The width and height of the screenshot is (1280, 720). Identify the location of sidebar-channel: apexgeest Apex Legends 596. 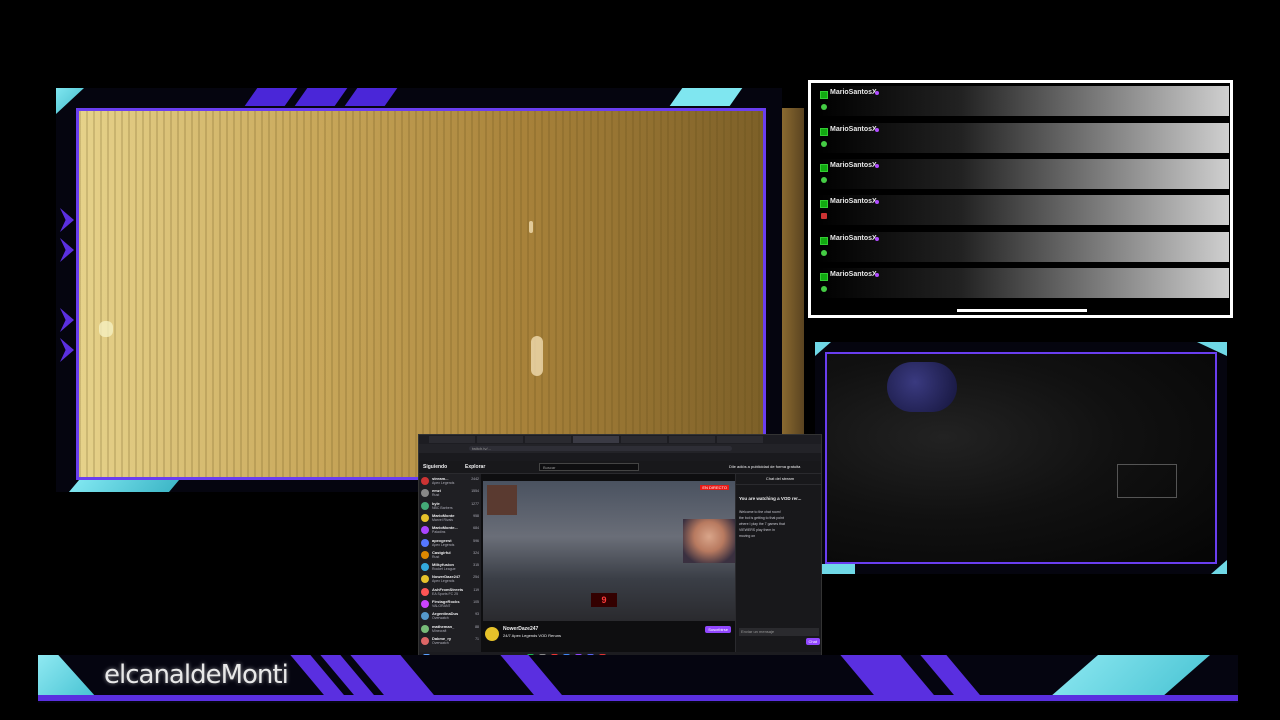
(450, 543).